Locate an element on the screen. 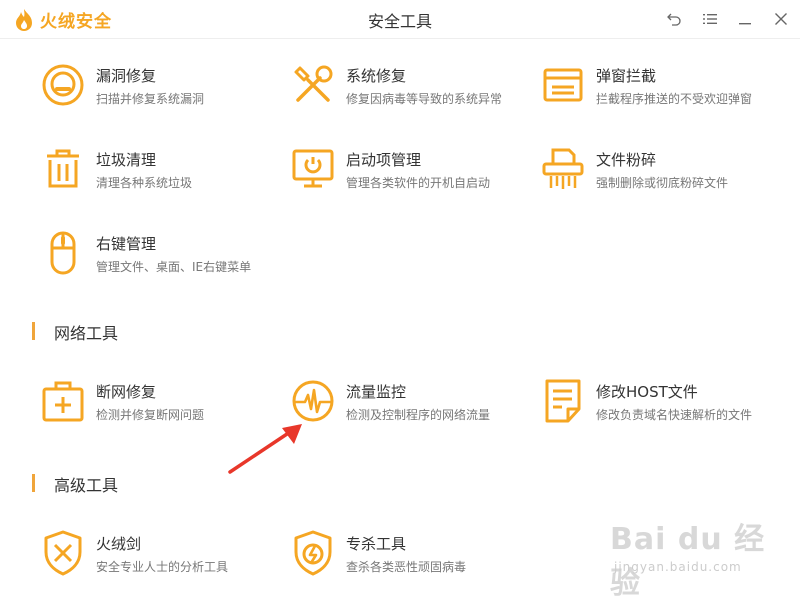  baidu-watermark: Bai du 经验 jingyan.baidu.com is located at coordinates (700, 554).